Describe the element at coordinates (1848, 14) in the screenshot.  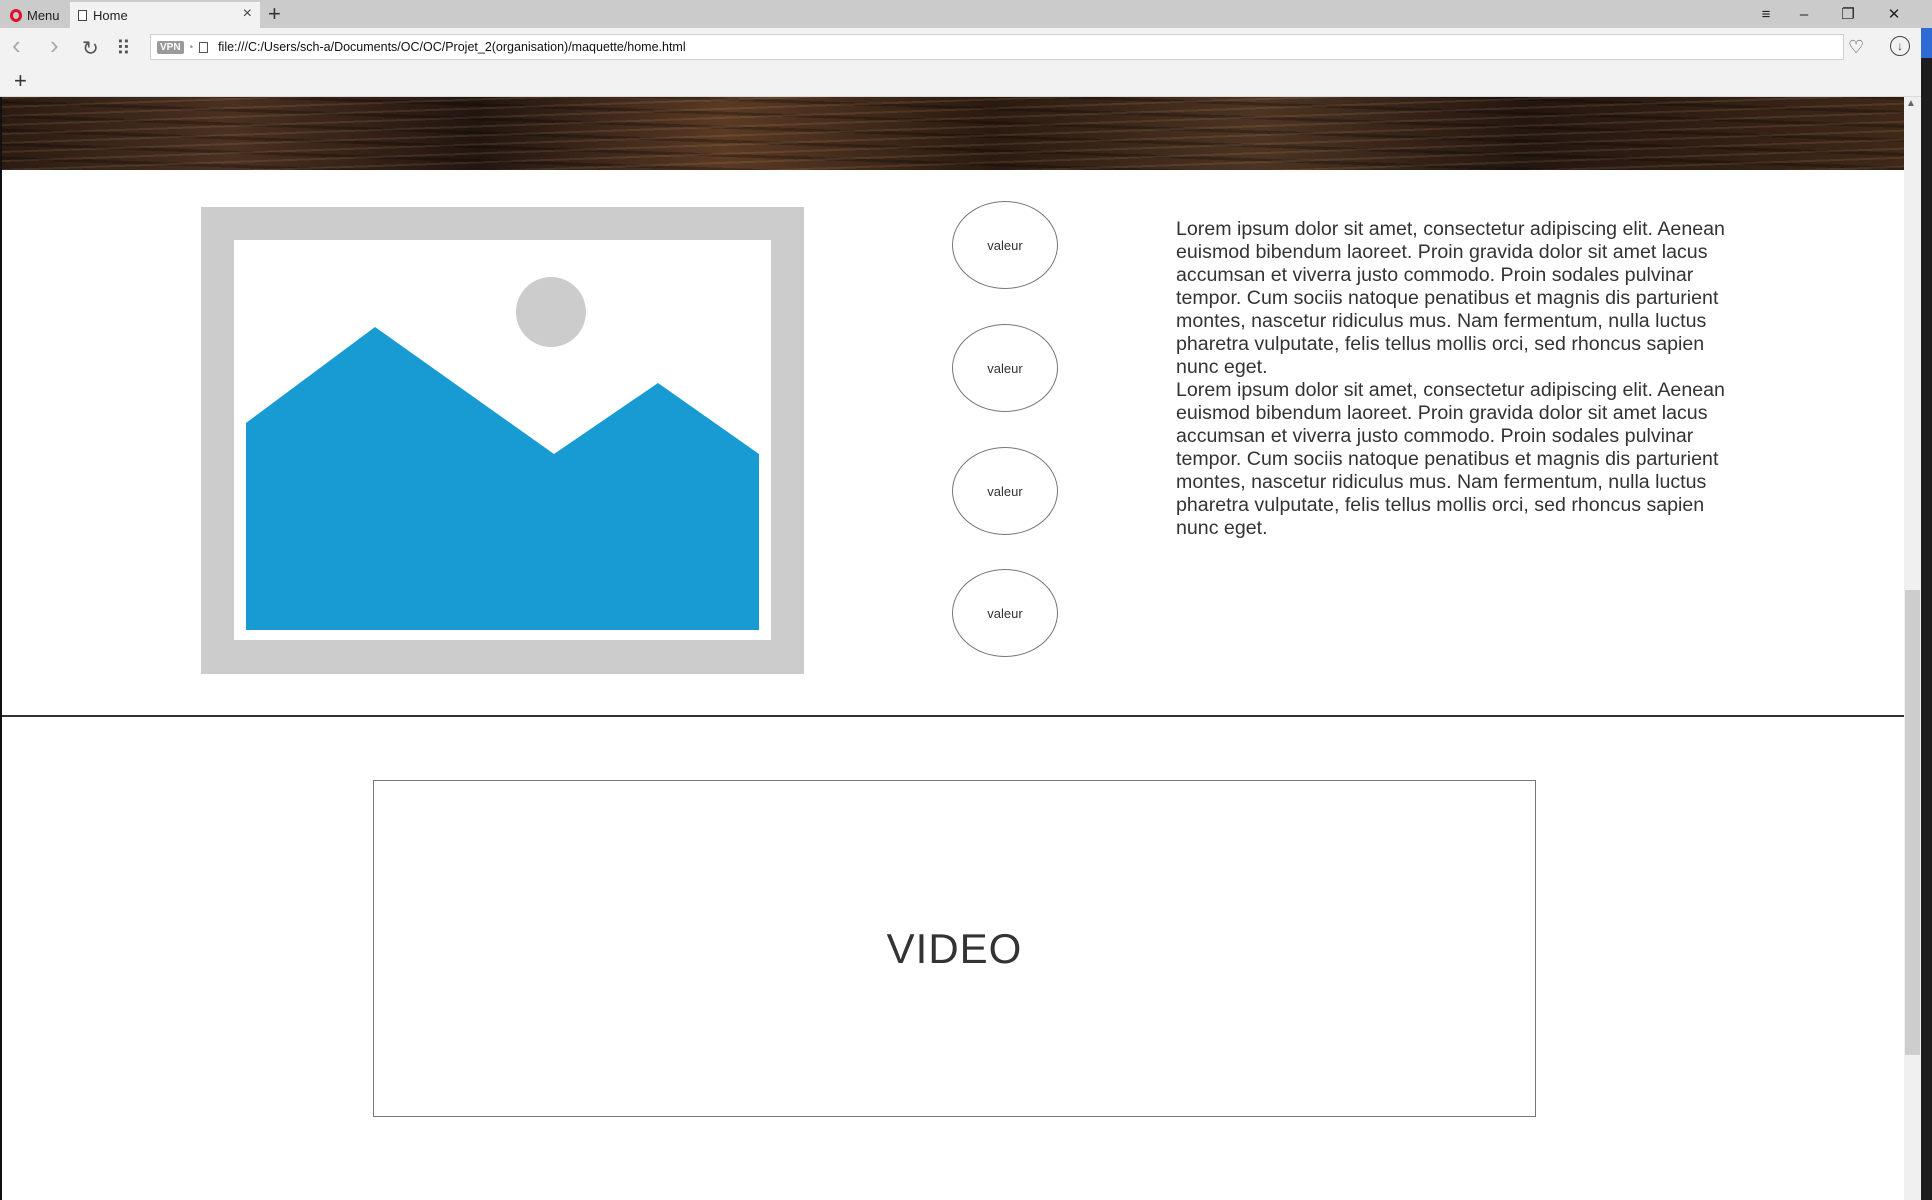
I see `restore-button: ❐` at that location.